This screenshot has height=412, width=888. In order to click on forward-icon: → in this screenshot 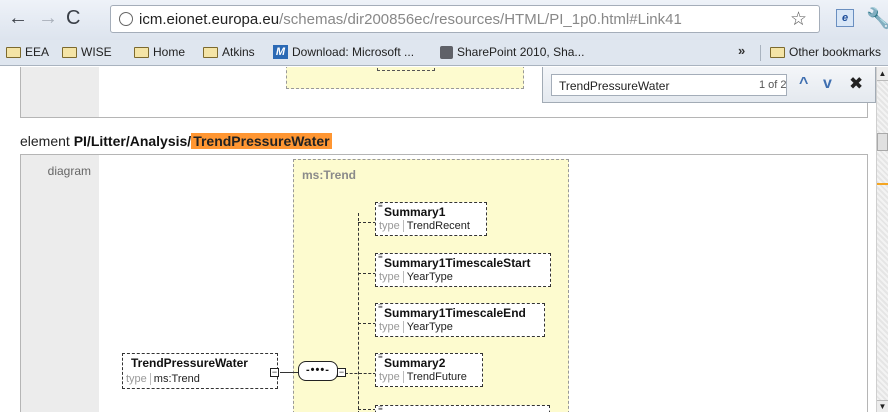, I will do `click(48, 18)`.